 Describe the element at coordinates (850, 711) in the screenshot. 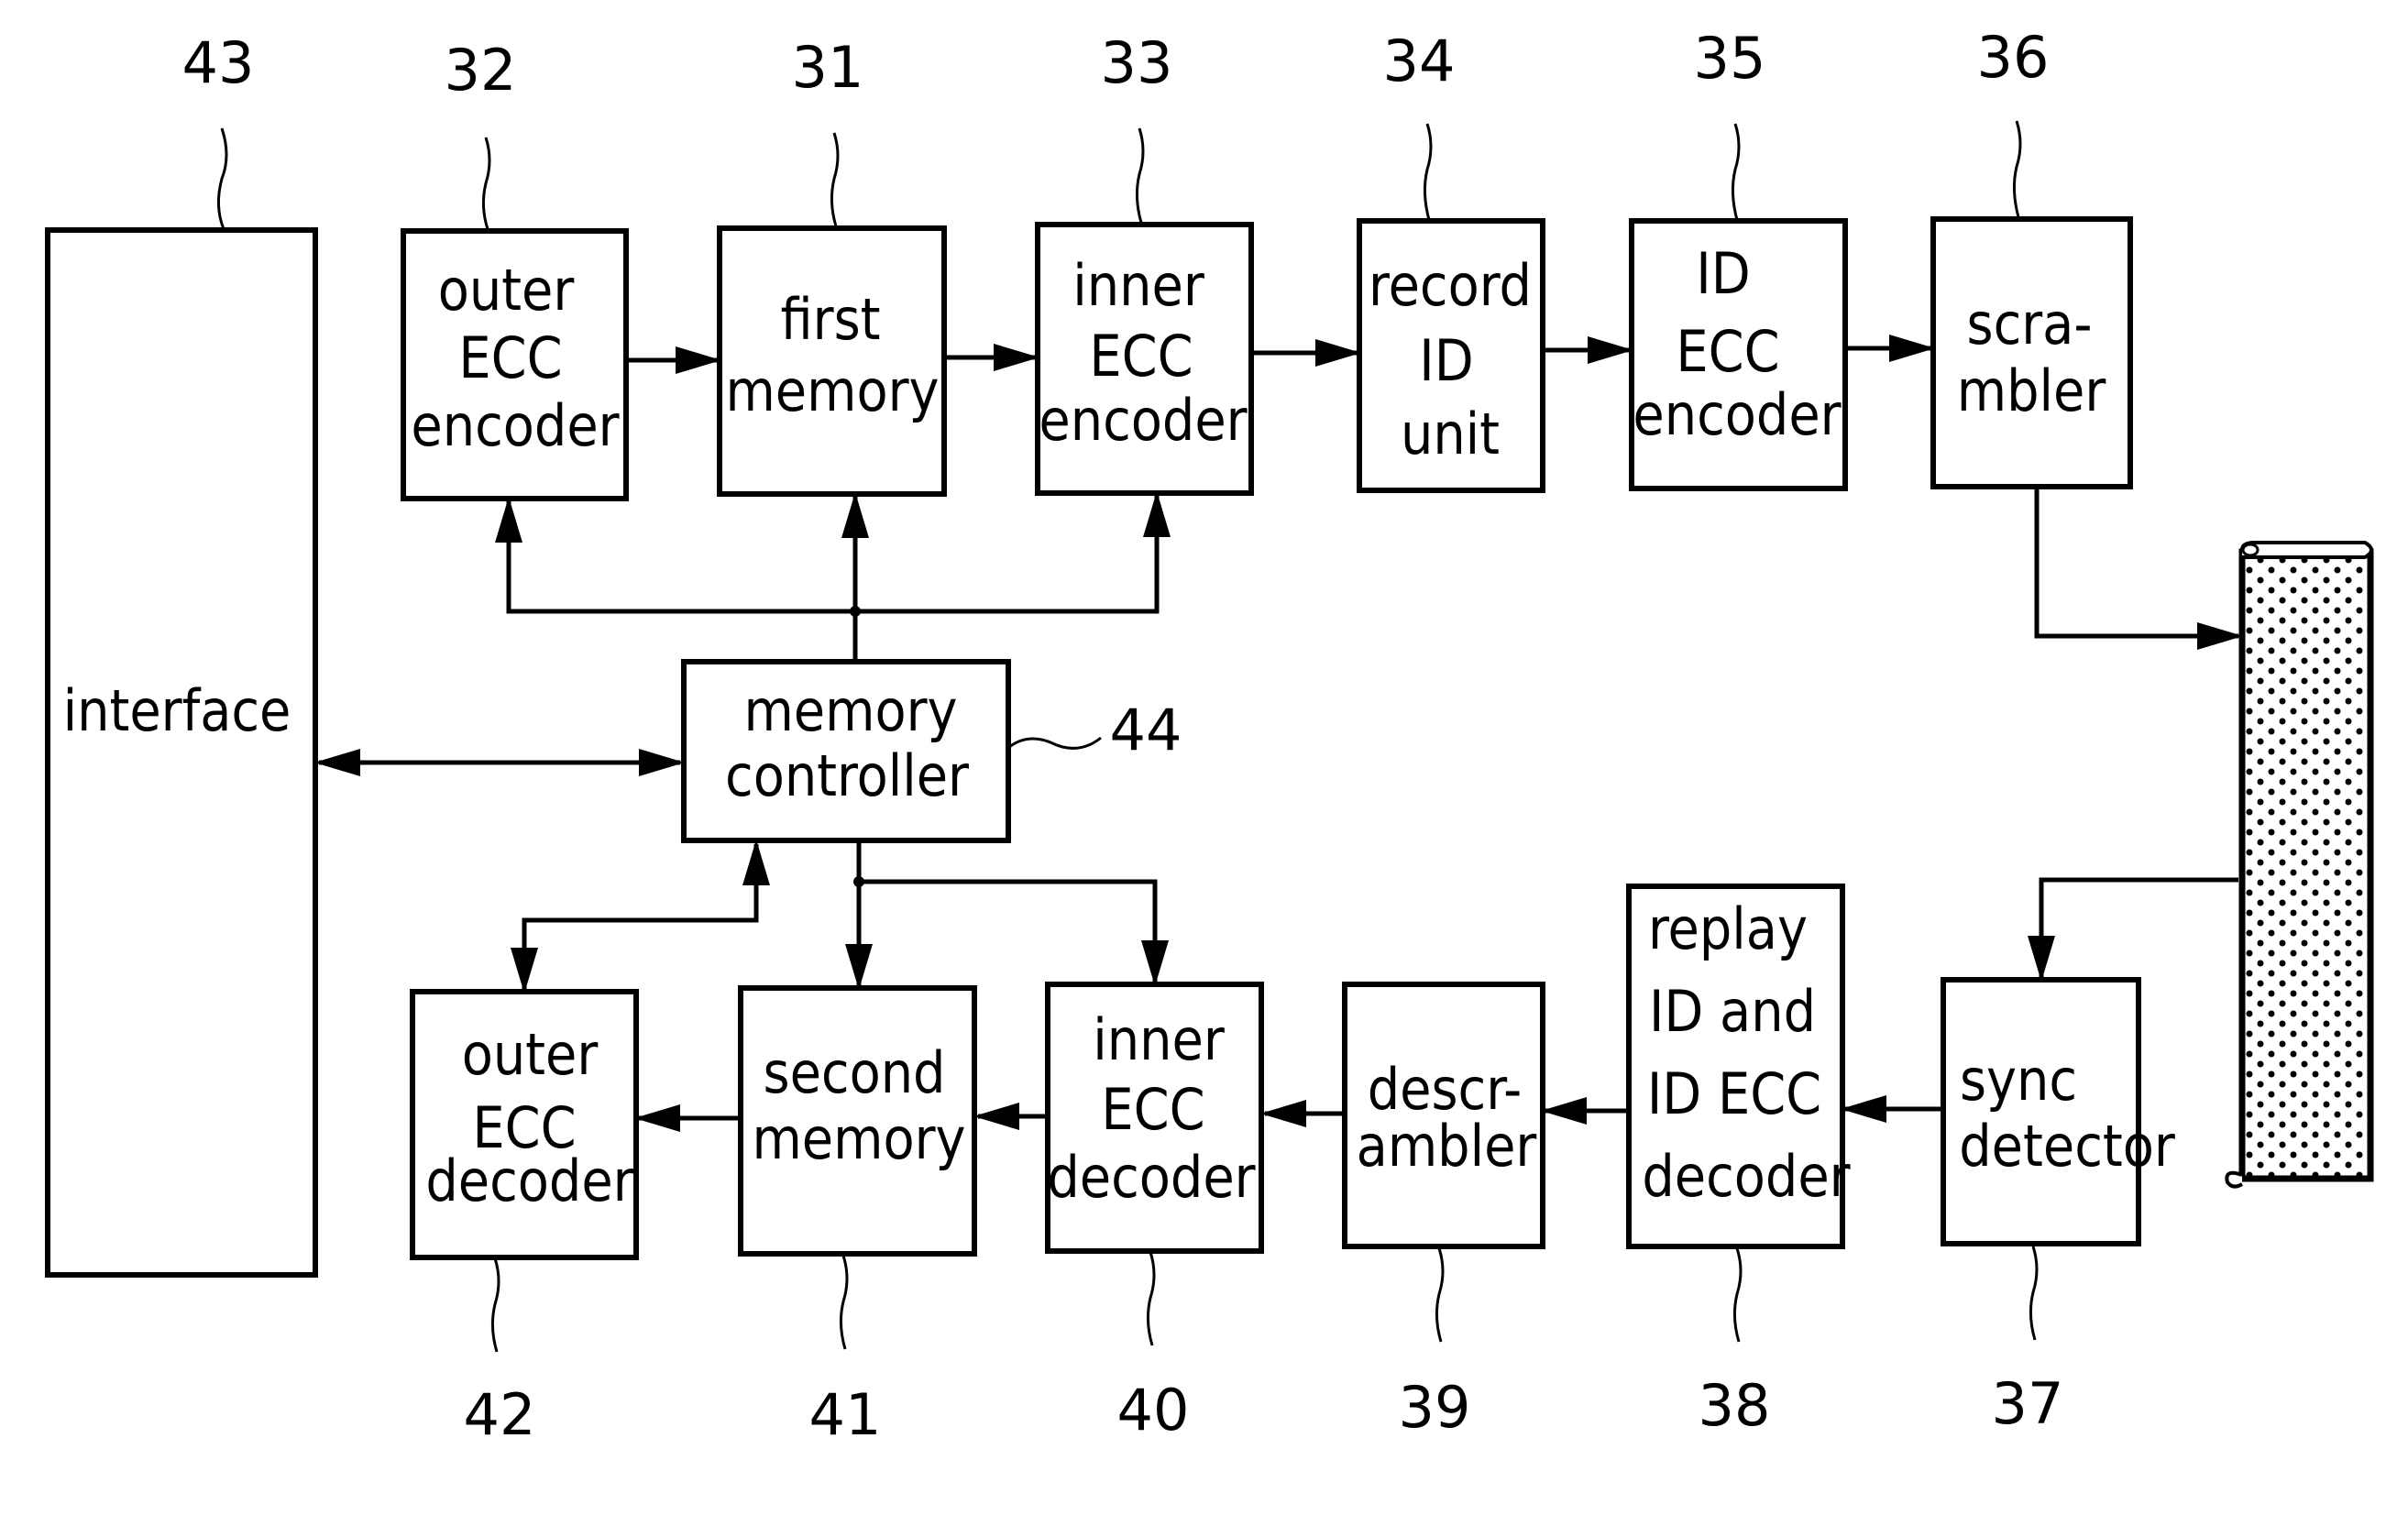

I see `memory-controller-label-1: memory` at that location.